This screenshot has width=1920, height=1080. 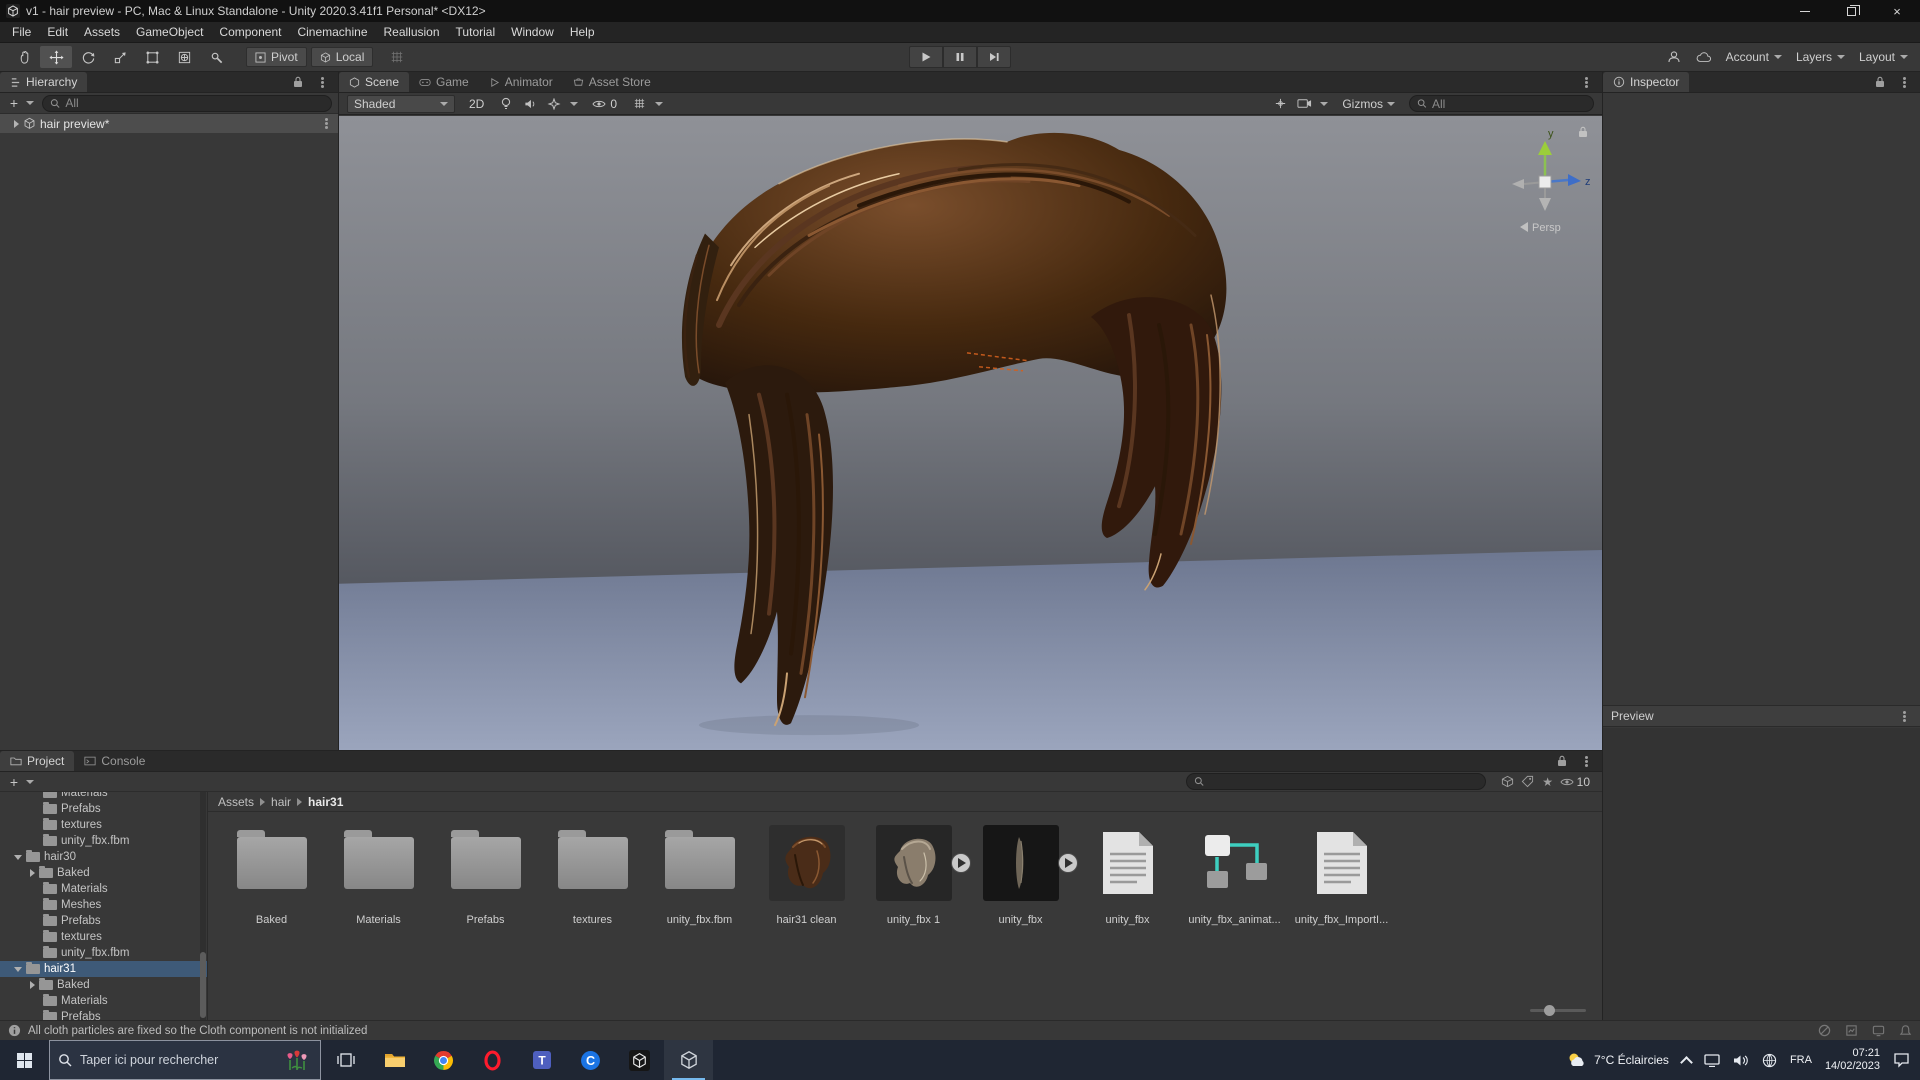 What do you see at coordinates (1583, 132) in the screenshot?
I see `gizmo-lock-icon` at bounding box center [1583, 132].